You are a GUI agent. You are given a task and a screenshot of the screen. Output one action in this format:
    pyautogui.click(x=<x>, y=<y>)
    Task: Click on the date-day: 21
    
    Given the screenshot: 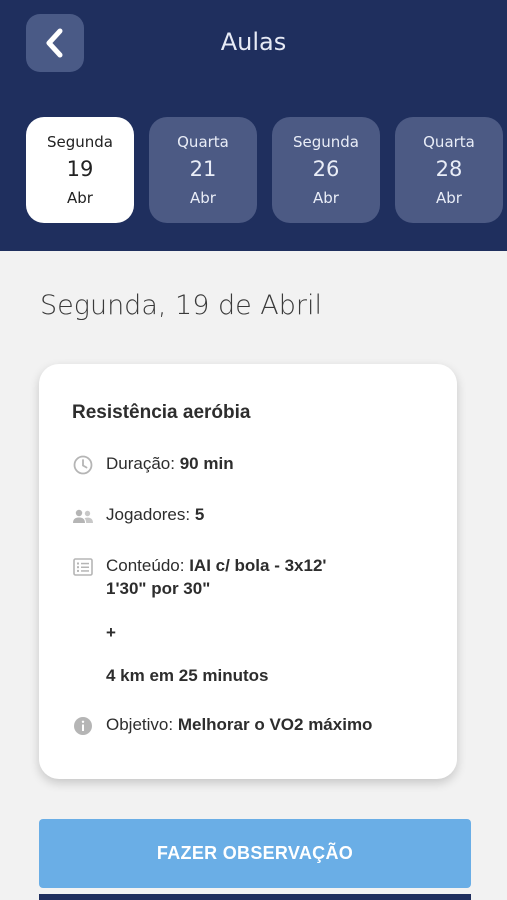 What is the action you would take?
    pyautogui.click(x=203, y=169)
    